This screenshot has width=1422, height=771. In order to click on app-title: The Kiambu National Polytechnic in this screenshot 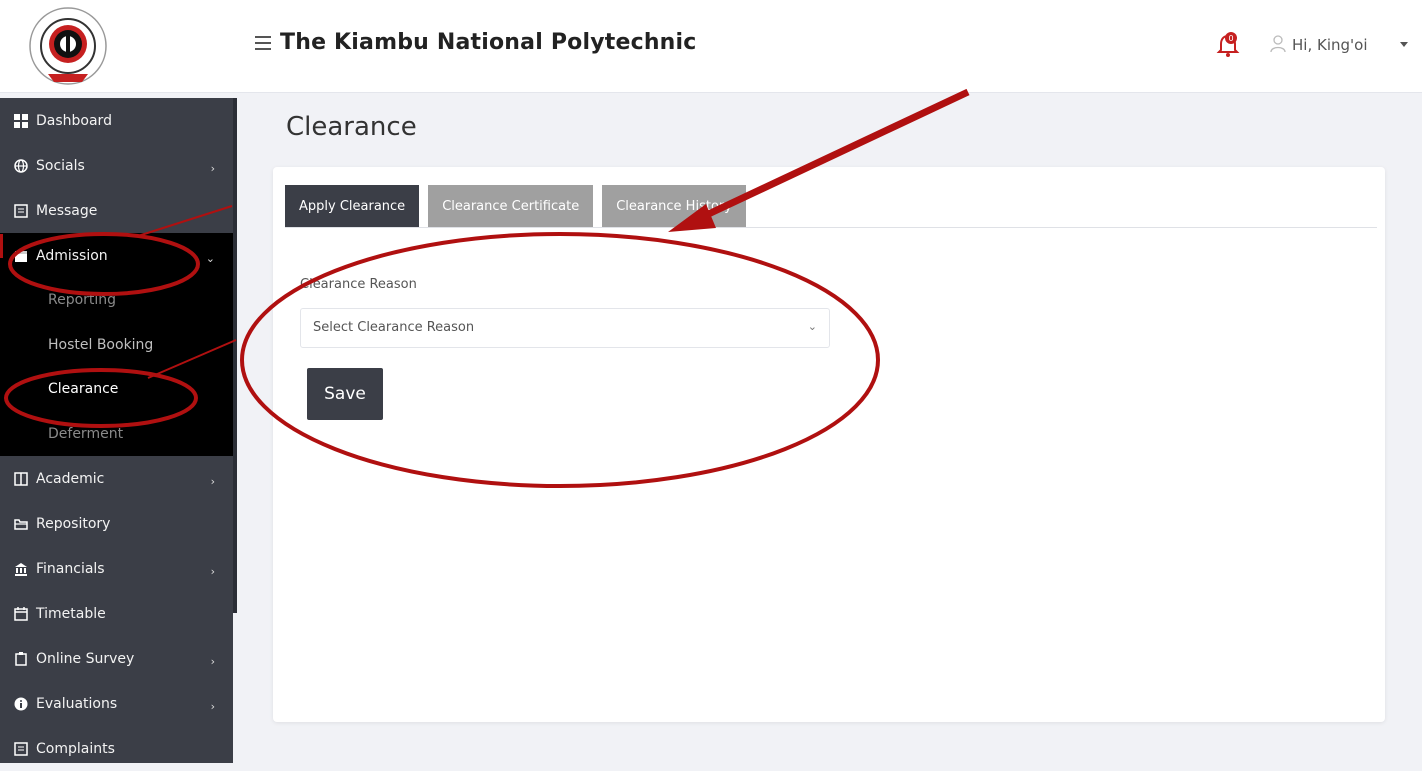, I will do `click(488, 42)`.